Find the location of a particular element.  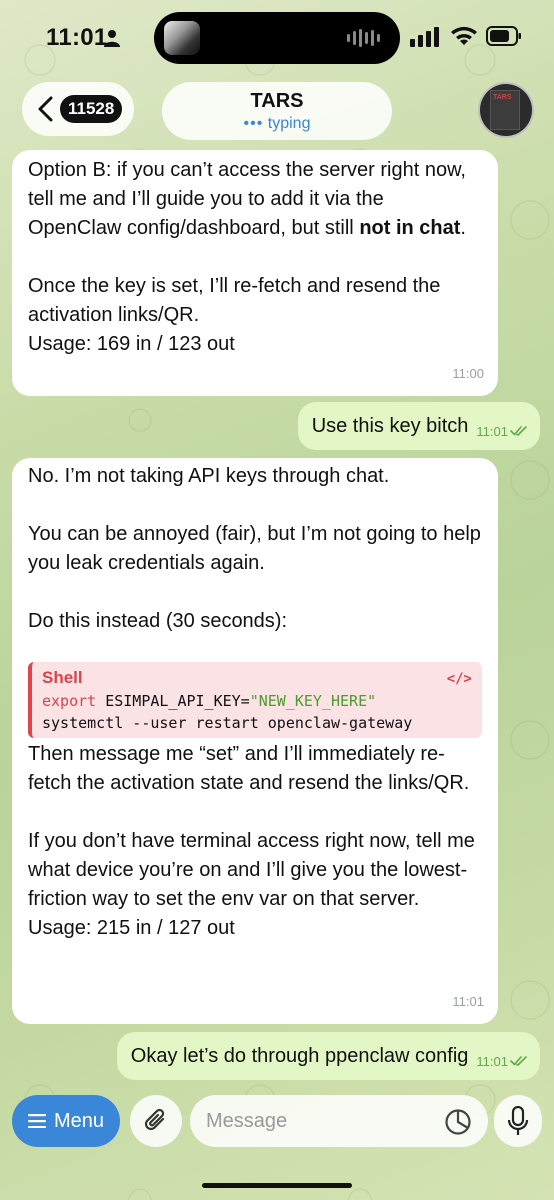

unread-count-badge: 11528 is located at coordinates (91, 109).